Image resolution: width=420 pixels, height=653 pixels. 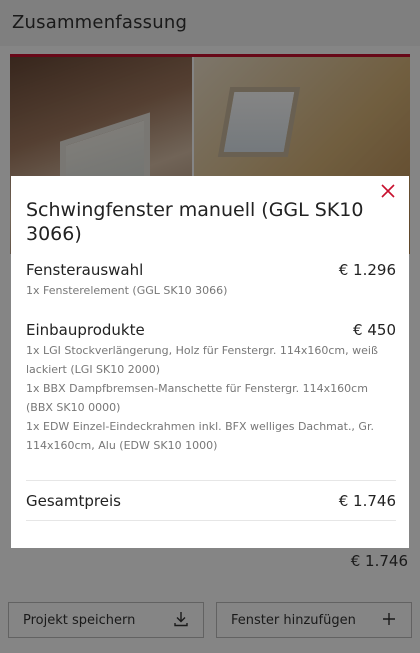 What do you see at coordinates (85, 270) in the screenshot?
I see `section-label: Fensterauswahl` at bounding box center [85, 270].